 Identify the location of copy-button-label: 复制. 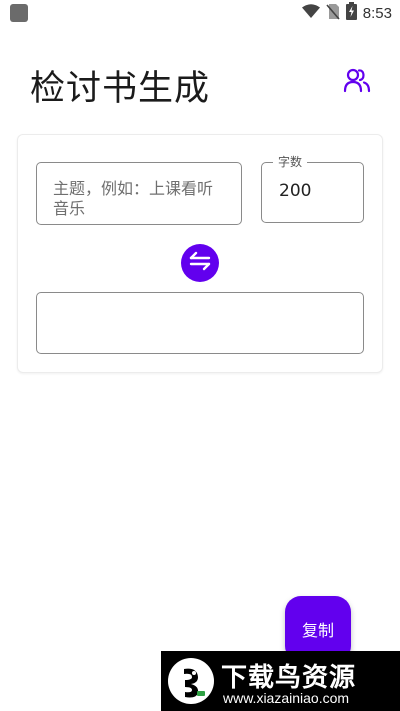
(317, 630).